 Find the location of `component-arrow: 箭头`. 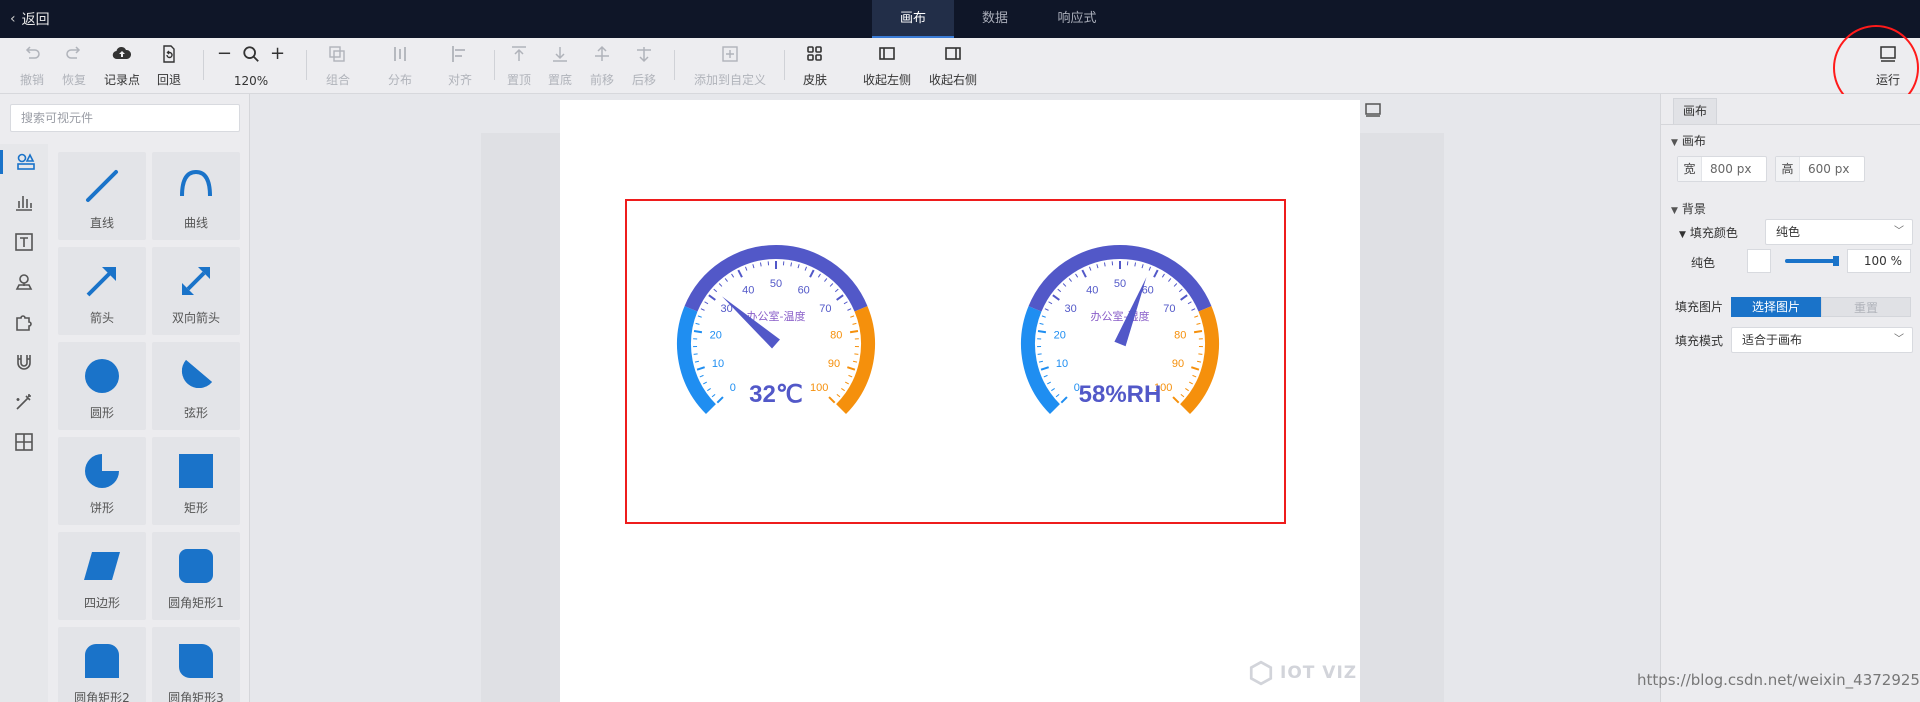

component-arrow: 箭头 is located at coordinates (102, 291).